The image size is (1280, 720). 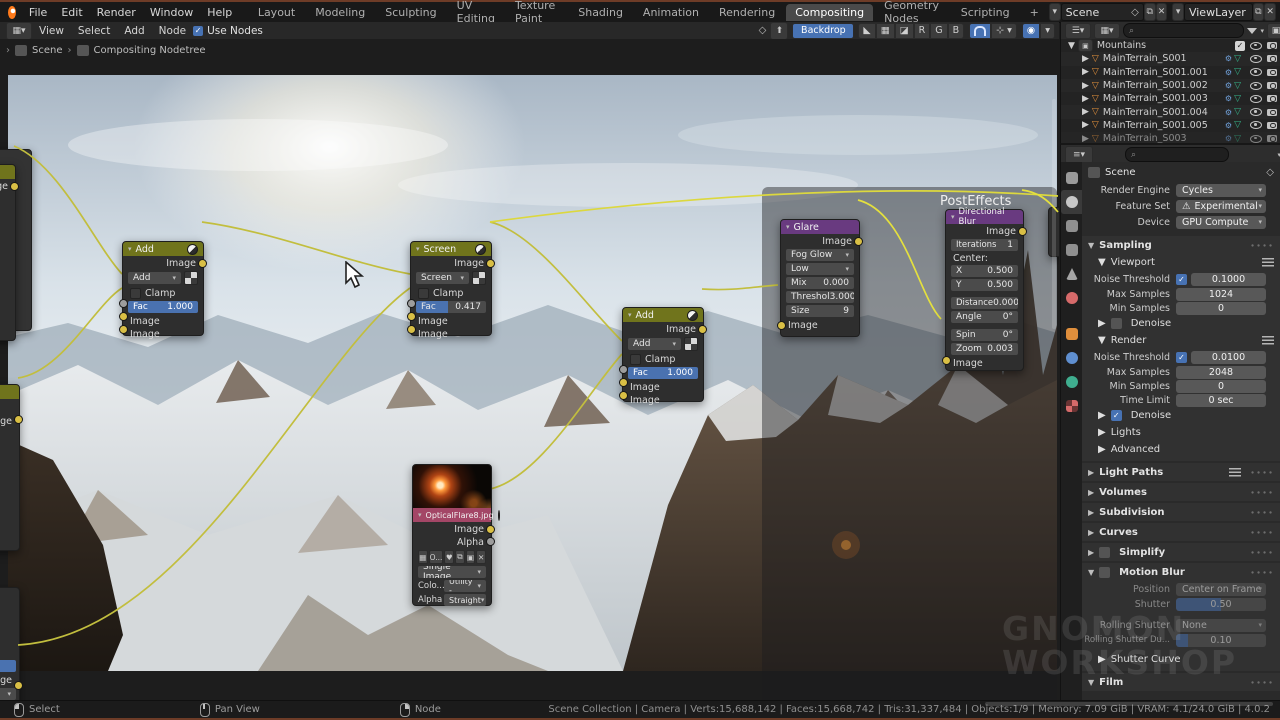 I want to click on backdrop-color-alpha-button: ◣, so click(x=867, y=30).